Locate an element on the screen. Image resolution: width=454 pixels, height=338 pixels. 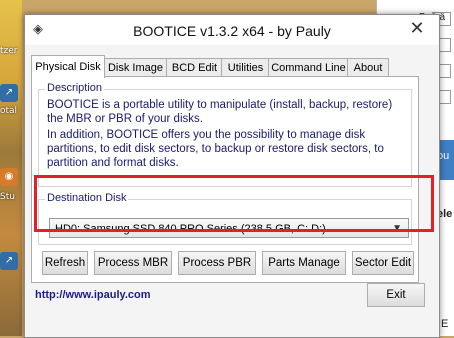
chevron-down-icon: ▼ is located at coordinates (397, 228).